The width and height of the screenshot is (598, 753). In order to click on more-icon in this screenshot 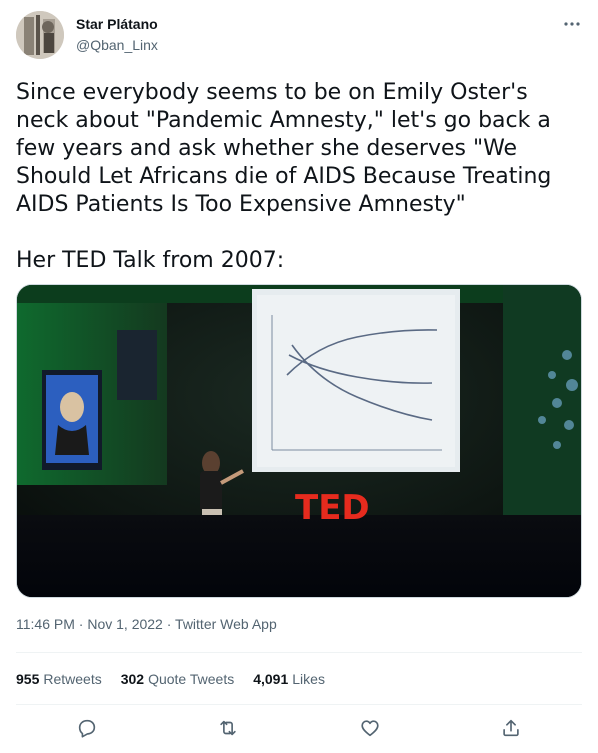, I will do `click(572, 24)`.